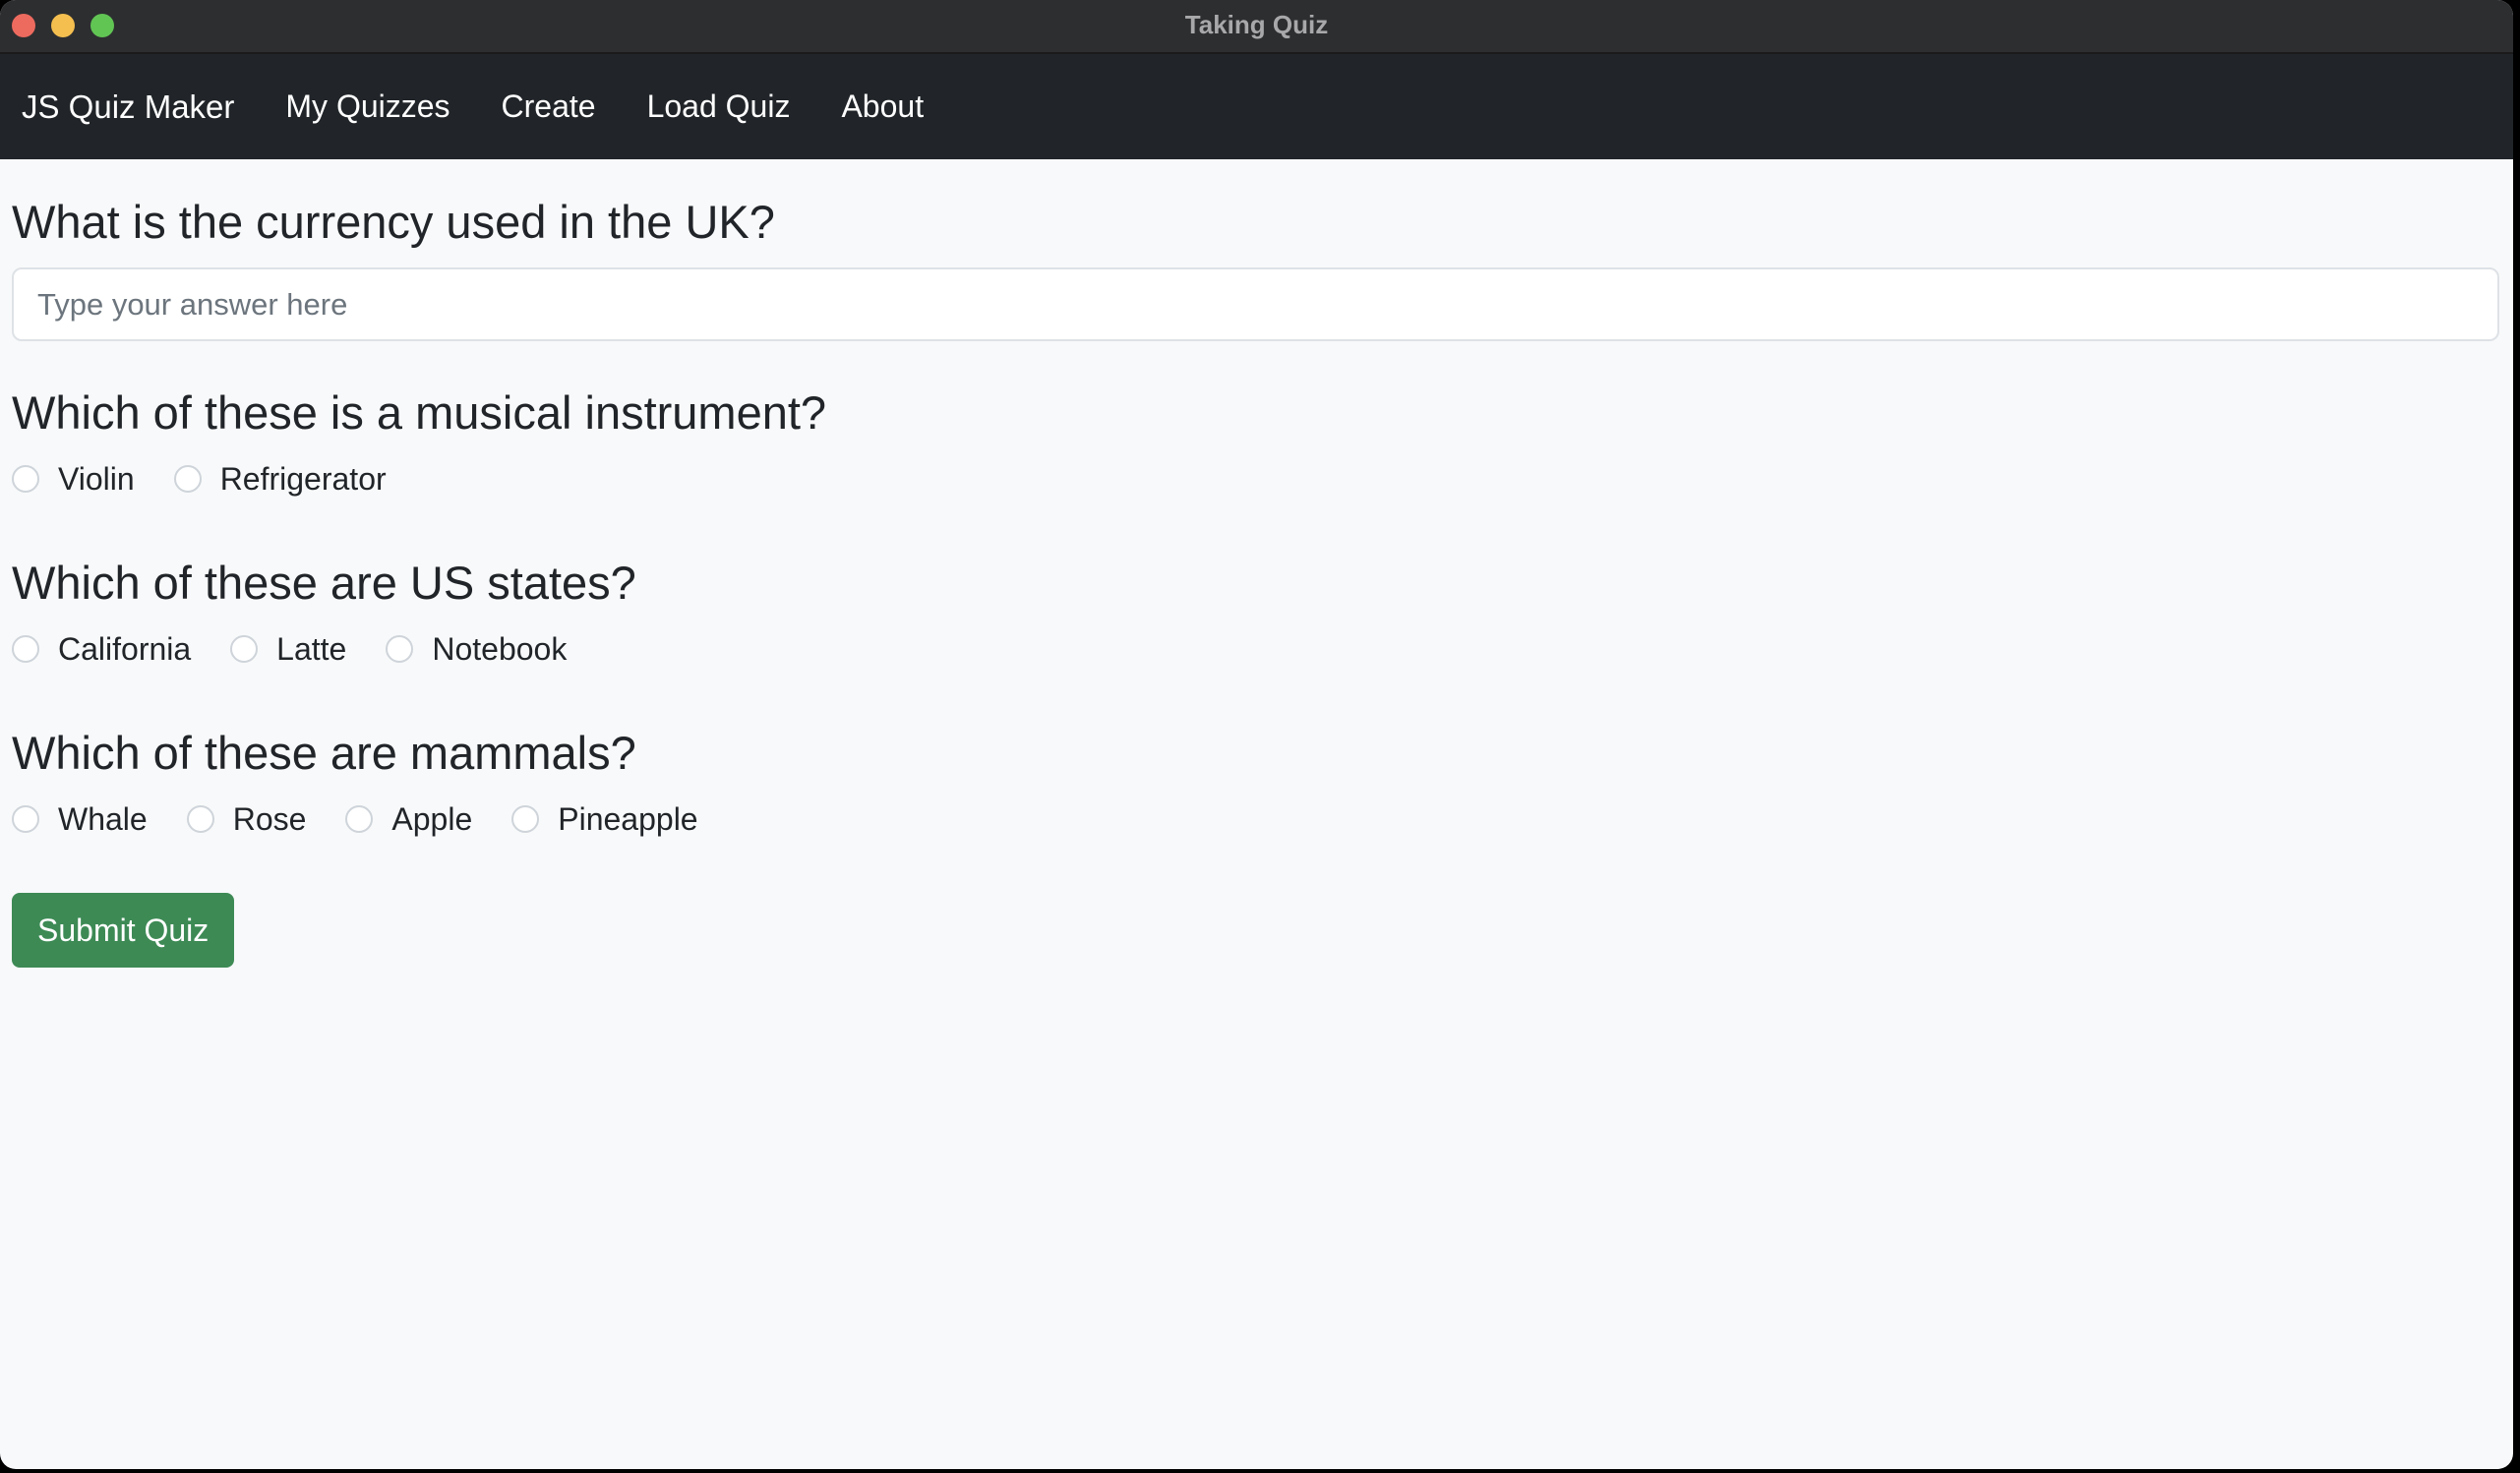 The image size is (2520, 1473). What do you see at coordinates (303, 479) in the screenshot?
I see `option-label: Refrigerator` at bounding box center [303, 479].